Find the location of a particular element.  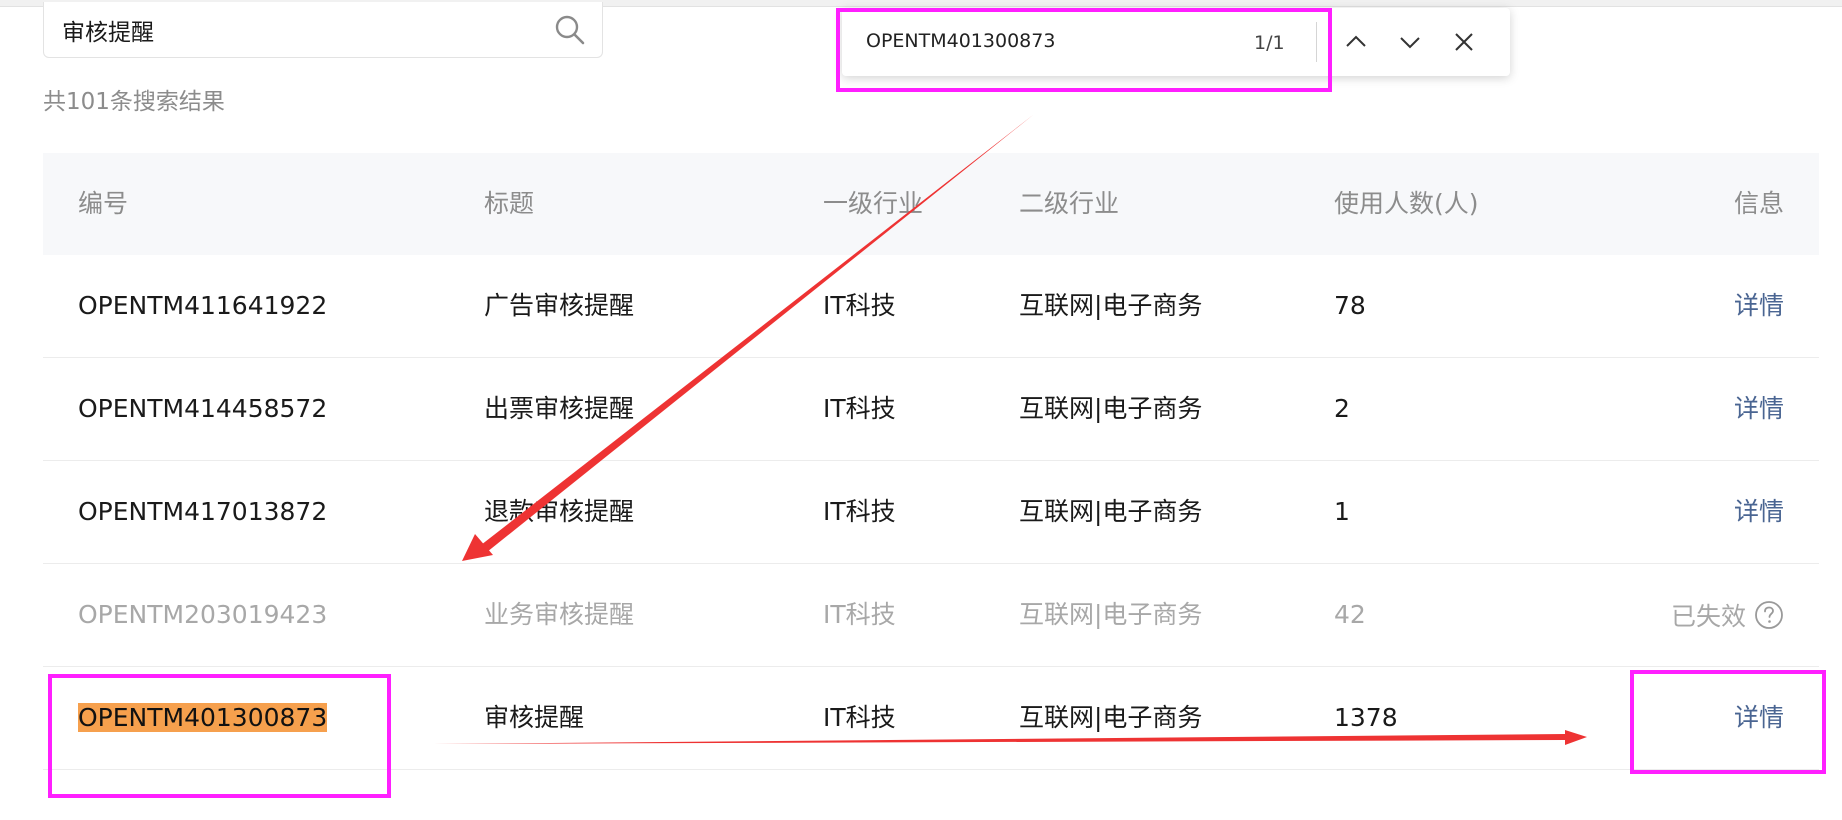

row-title: 广告审核提醒 is located at coordinates (559, 305).